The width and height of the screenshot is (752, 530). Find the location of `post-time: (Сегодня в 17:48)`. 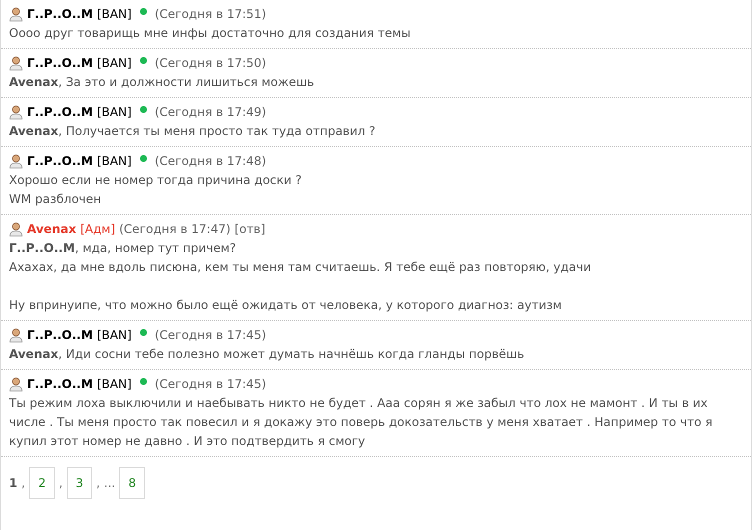

post-time: (Сегодня в 17:48) is located at coordinates (210, 161).